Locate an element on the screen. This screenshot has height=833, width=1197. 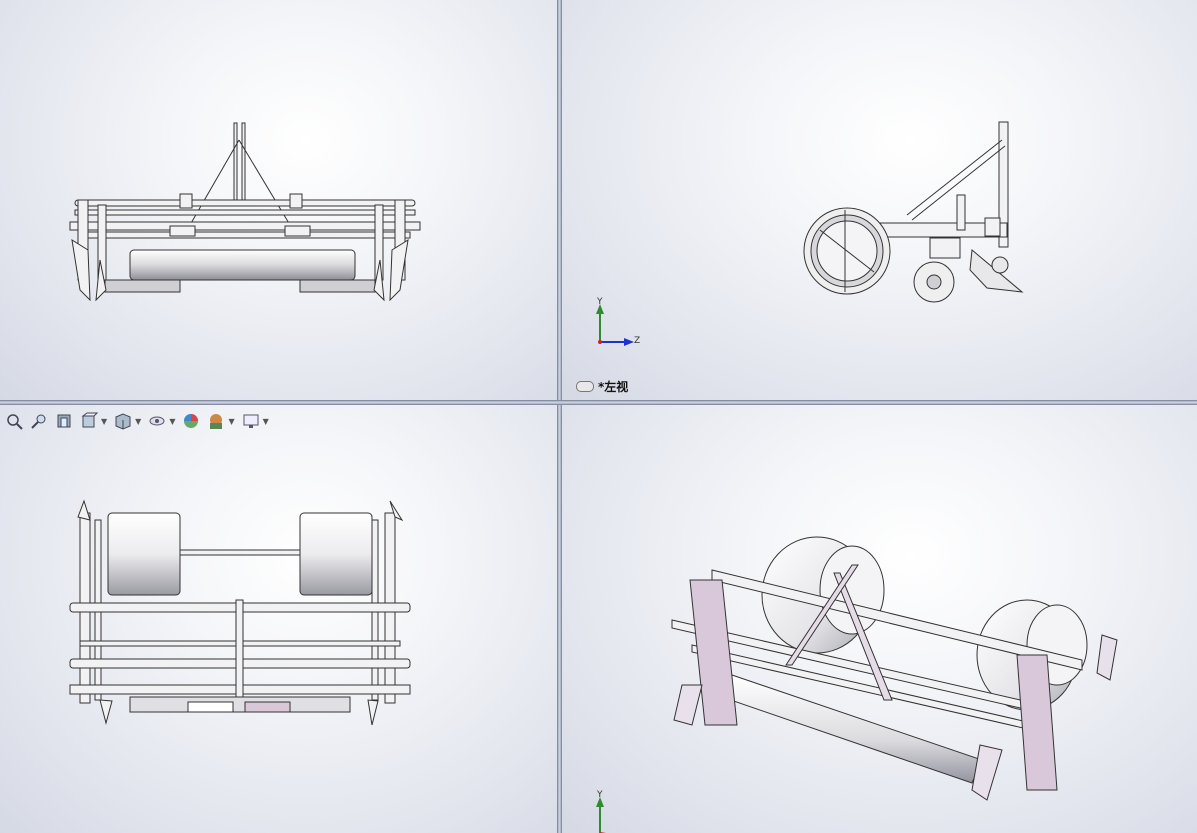
view-orientation-dropdown: ▼ is located at coordinates (138, 421).